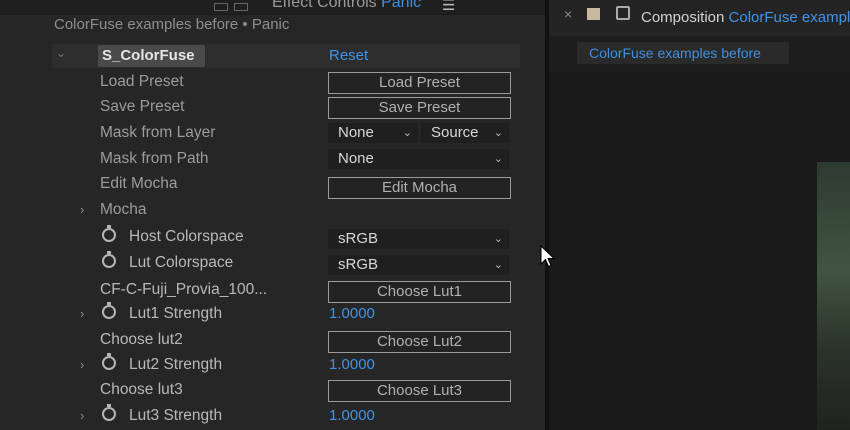 The width and height of the screenshot is (850, 430). I want to click on mask-from-layer-row: Mask from Layer None ⌄ Source ⌄, so click(286, 133).